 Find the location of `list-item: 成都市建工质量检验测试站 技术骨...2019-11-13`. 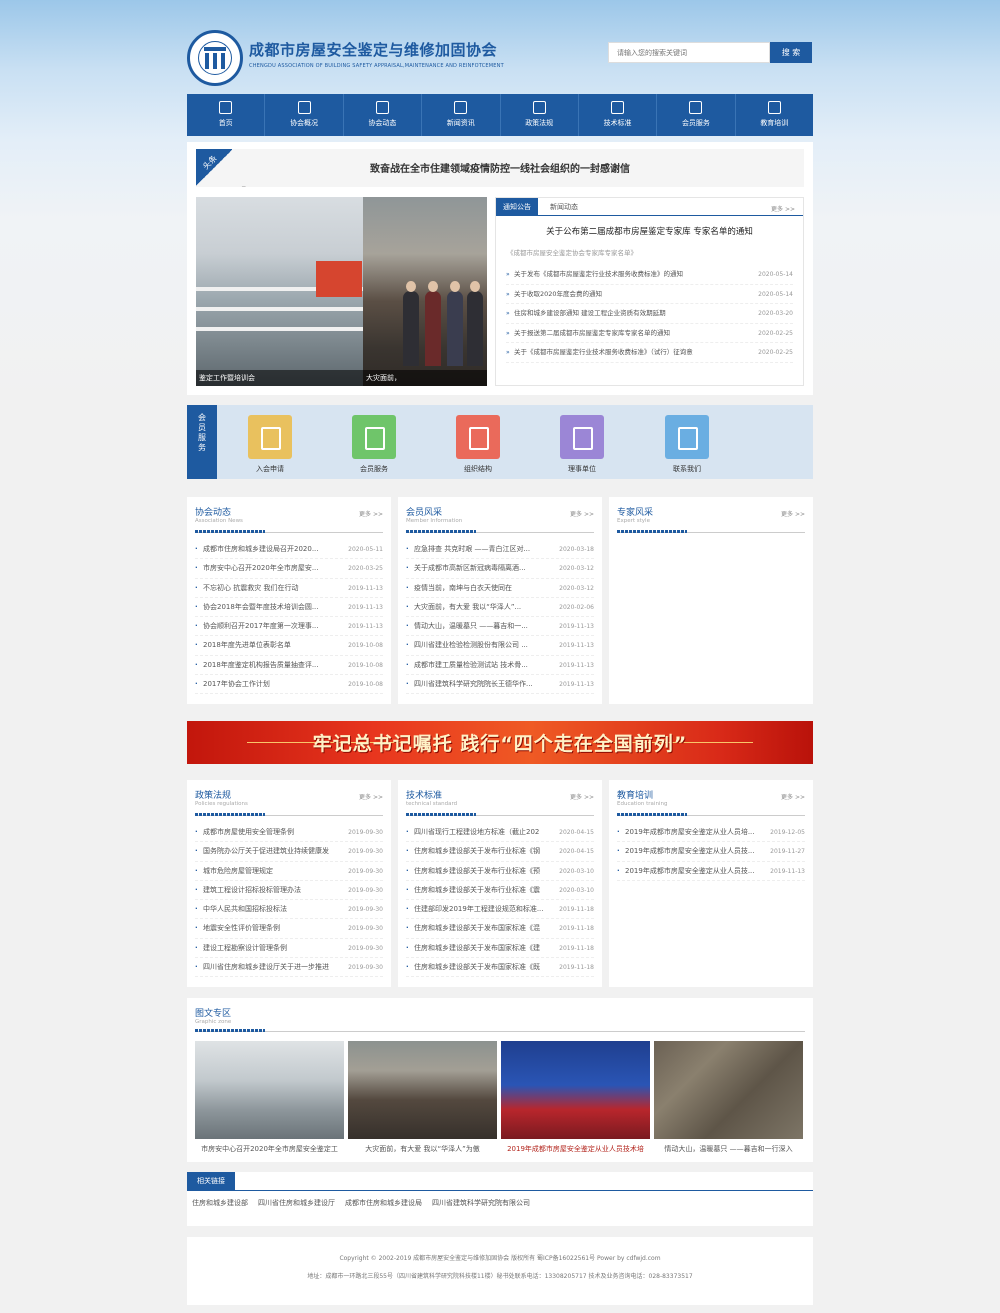

list-item: 成都市建工质量检验测试站 技术骨...2019-11-13 is located at coordinates (500, 665).